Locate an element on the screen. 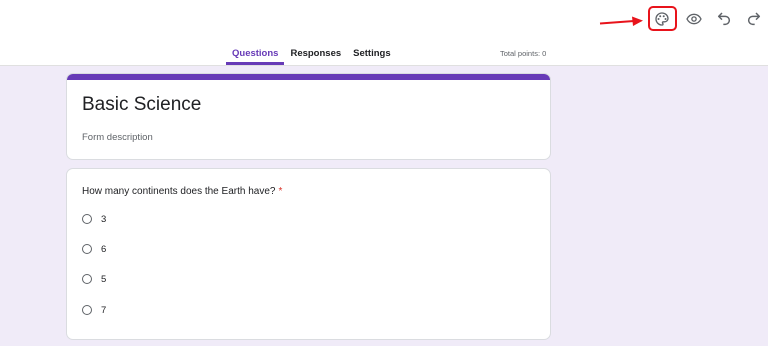  tab-settings: Settings is located at coordinates (371, 55).